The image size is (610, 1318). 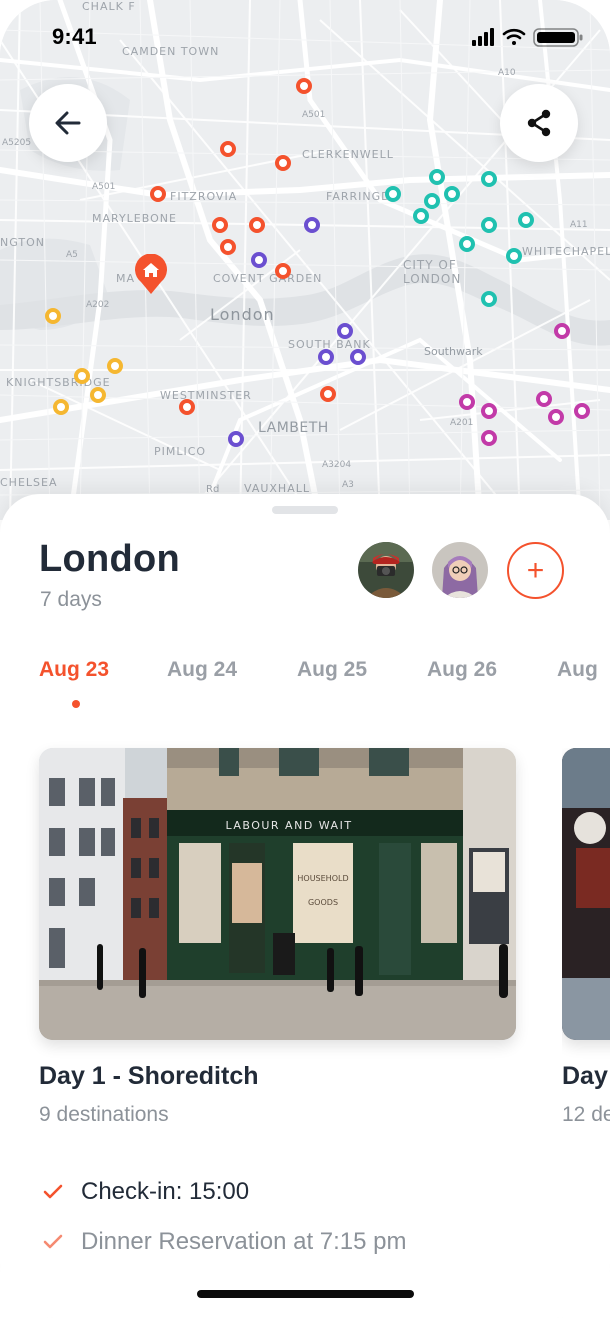 What do you see at coordinates (74, 36) in the screenshot?
I see `status-time: 9:41` at bounding box center [74, 36].